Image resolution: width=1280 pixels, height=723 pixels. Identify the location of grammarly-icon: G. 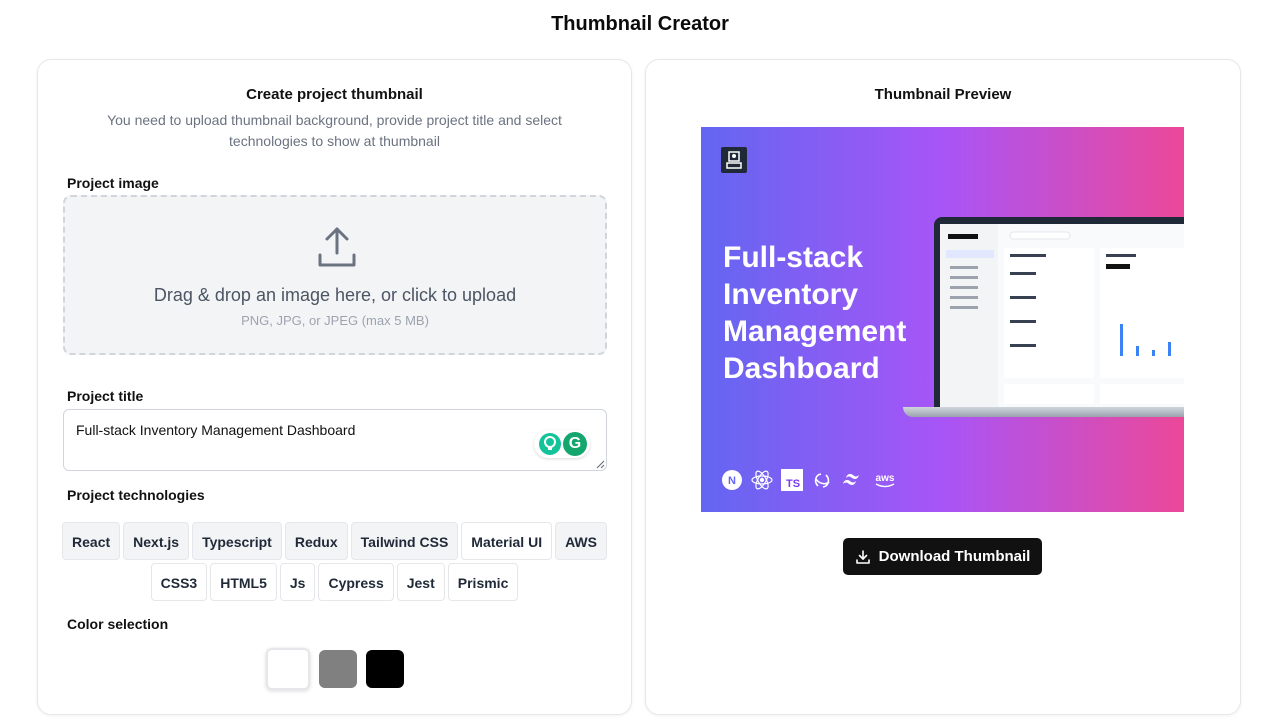
(575, 444).